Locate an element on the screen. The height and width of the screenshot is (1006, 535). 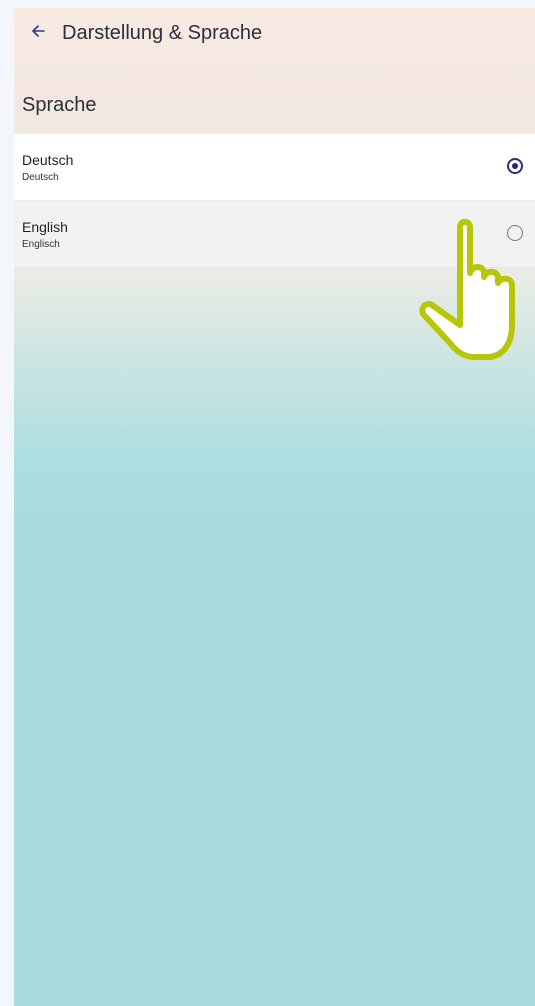
arrow-left-icon is located at coordinates (38, 33).